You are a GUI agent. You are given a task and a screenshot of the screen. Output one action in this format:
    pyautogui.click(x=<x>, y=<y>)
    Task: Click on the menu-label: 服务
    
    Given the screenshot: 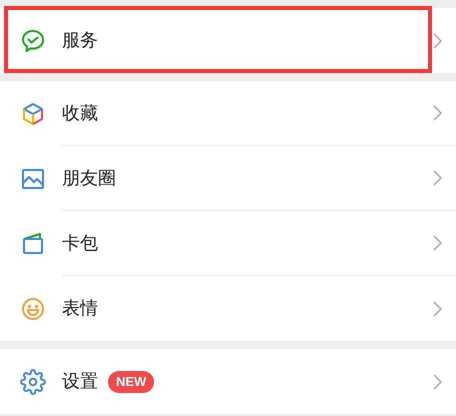 What is the action you would take?
    pyautogui.click(x=80, y=41)
    